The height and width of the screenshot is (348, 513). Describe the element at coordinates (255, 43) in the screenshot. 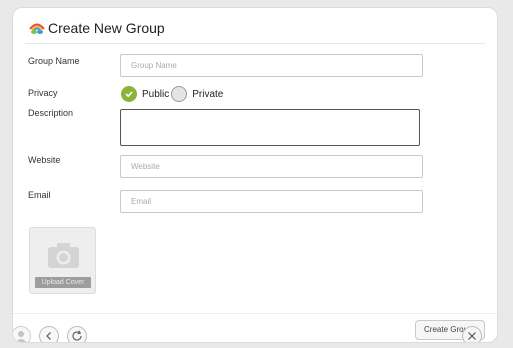

I see `header-divider` at that location.